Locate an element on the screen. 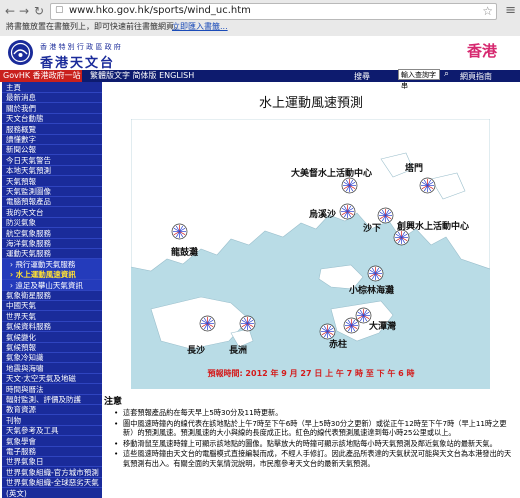  map-label: 長洲 is located at coordinates (238, 351).